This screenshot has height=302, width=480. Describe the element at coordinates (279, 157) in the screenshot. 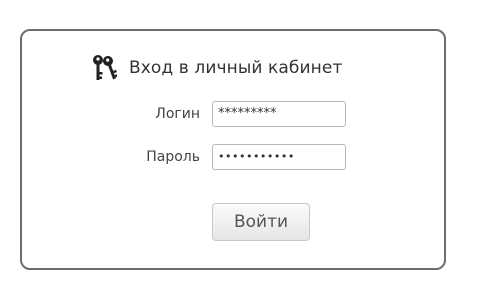

I see `password-input: •••••••••••` at that location.